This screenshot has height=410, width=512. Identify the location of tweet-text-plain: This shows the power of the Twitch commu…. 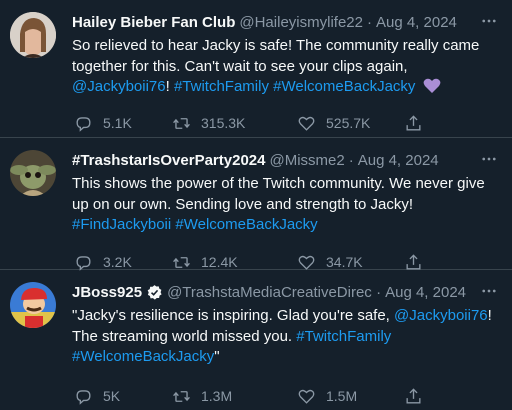
(278, 194).